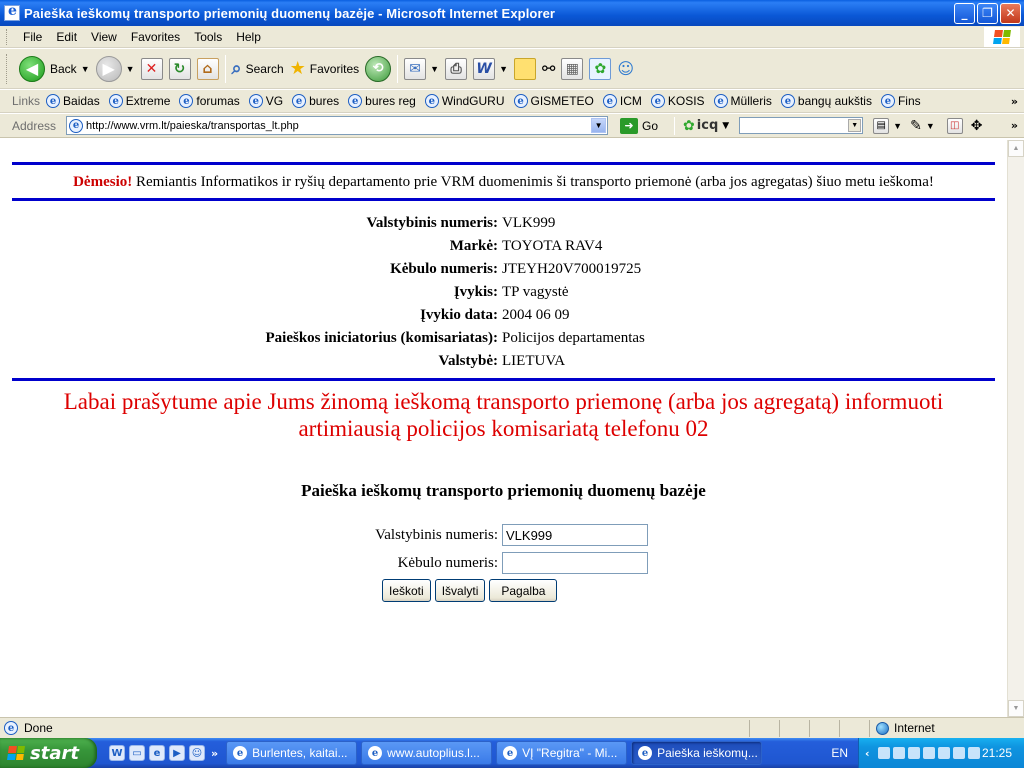 This screenshot has width=1024, height=768. Describe the element at coordinates (8, 68) in the screenshot. I see `toolbar-grip` at that location.